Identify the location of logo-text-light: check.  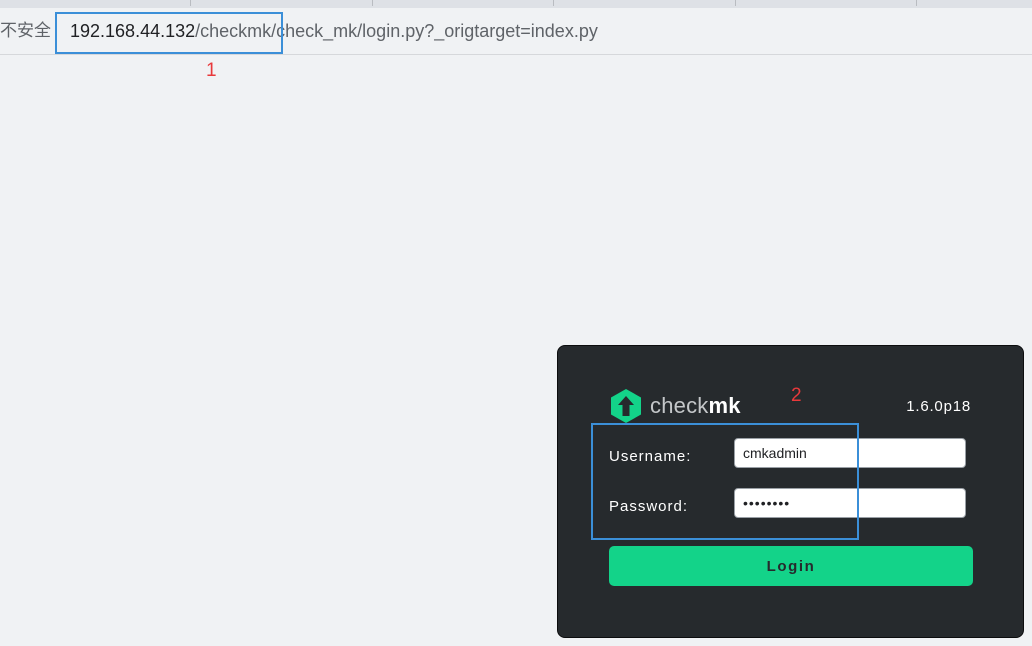
(679, 405).